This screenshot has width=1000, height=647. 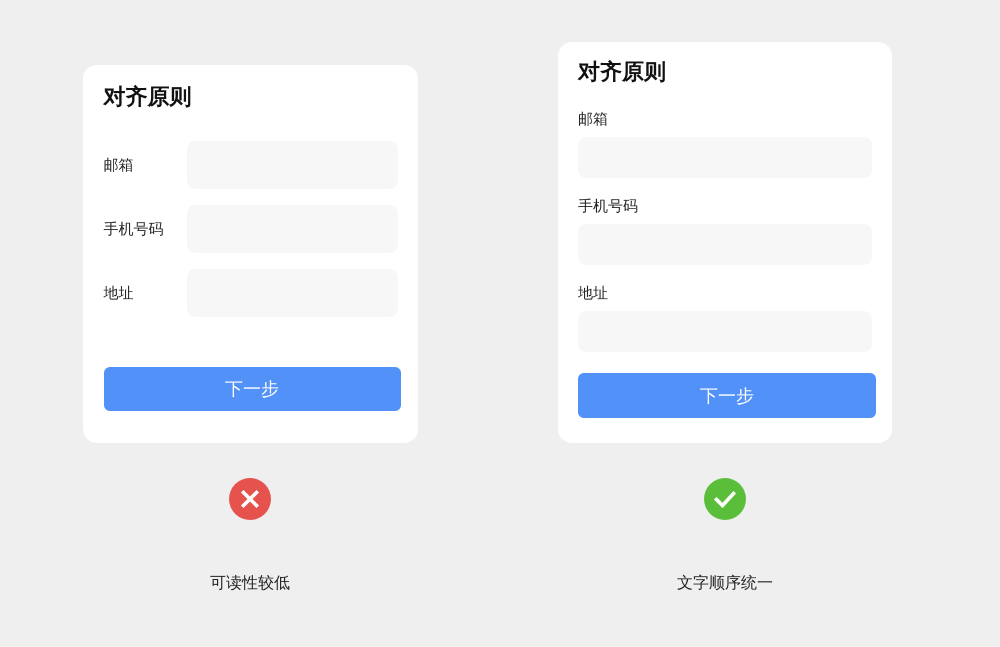 What do you see at coordinates (725, 583) in the screenshot?
I see `verdict-caption: 文字顺序统一` at bounding box center [725, 583].